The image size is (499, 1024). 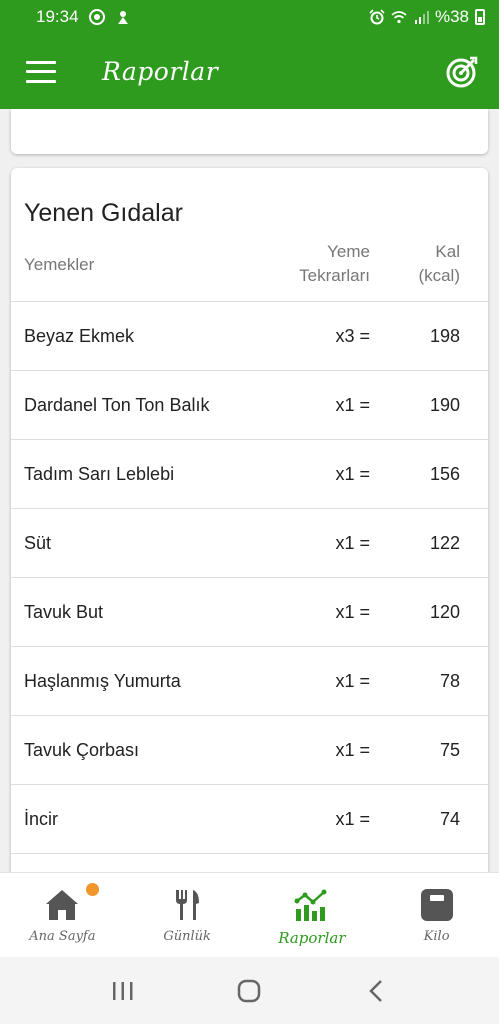 What do you see at coordinates (249, 863) in the screenshot?
I see `food-row` at bounding box center [249, 863].